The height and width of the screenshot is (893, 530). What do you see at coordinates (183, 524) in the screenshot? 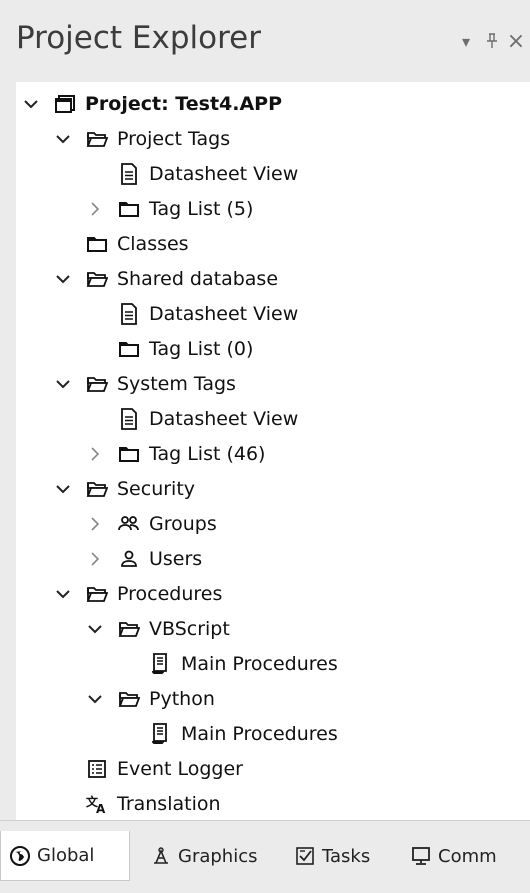
I see `tree-item-label: Groups` at bounding box center [183, 524].